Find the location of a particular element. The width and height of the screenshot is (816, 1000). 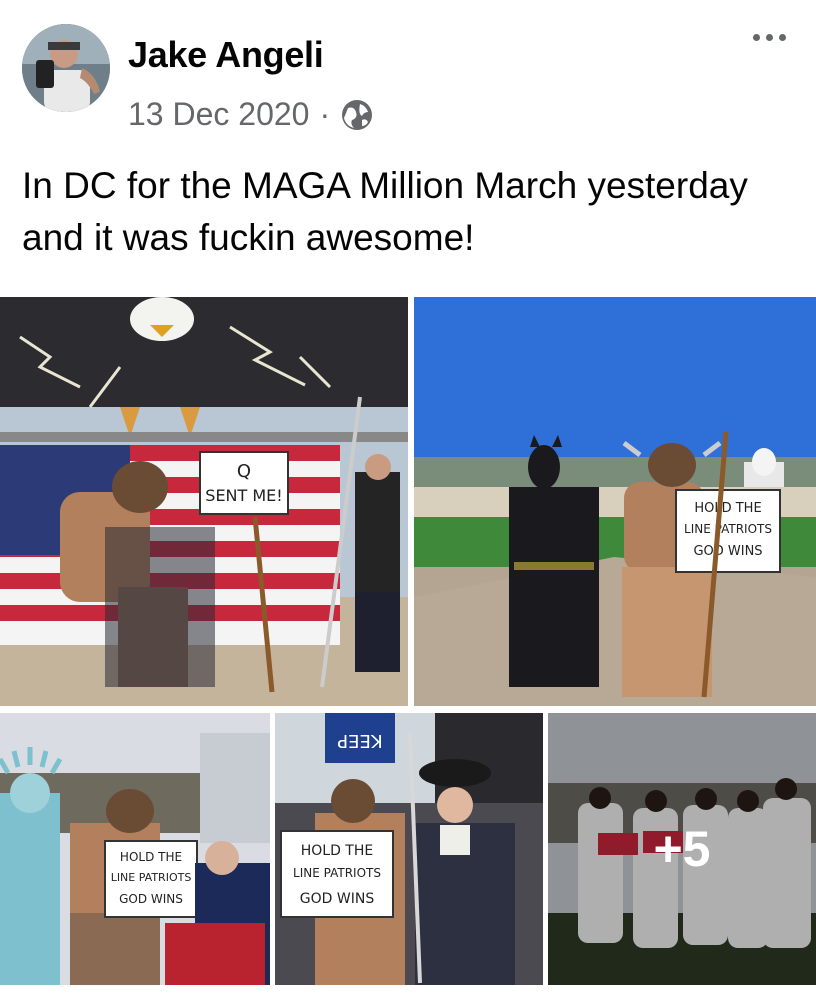

photo-1-sign-line2: SENT ME! is located at coordinates (243, 495).